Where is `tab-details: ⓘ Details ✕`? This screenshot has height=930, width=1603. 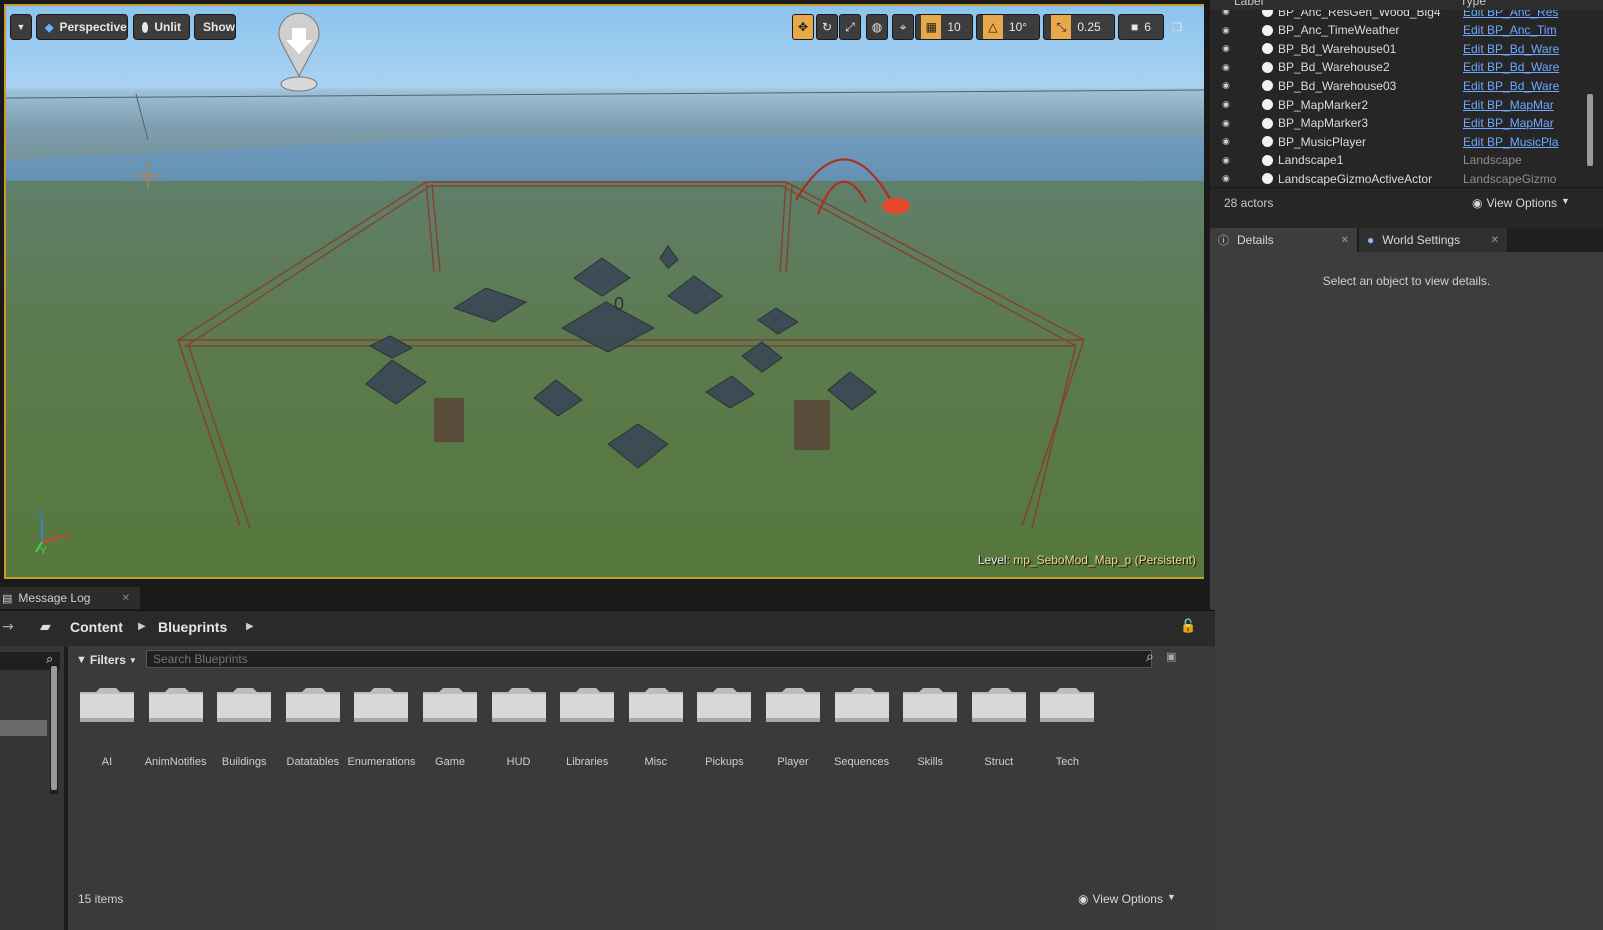
tab-details: ⓘ Details ✕ is located at coordinates (1283, 240).